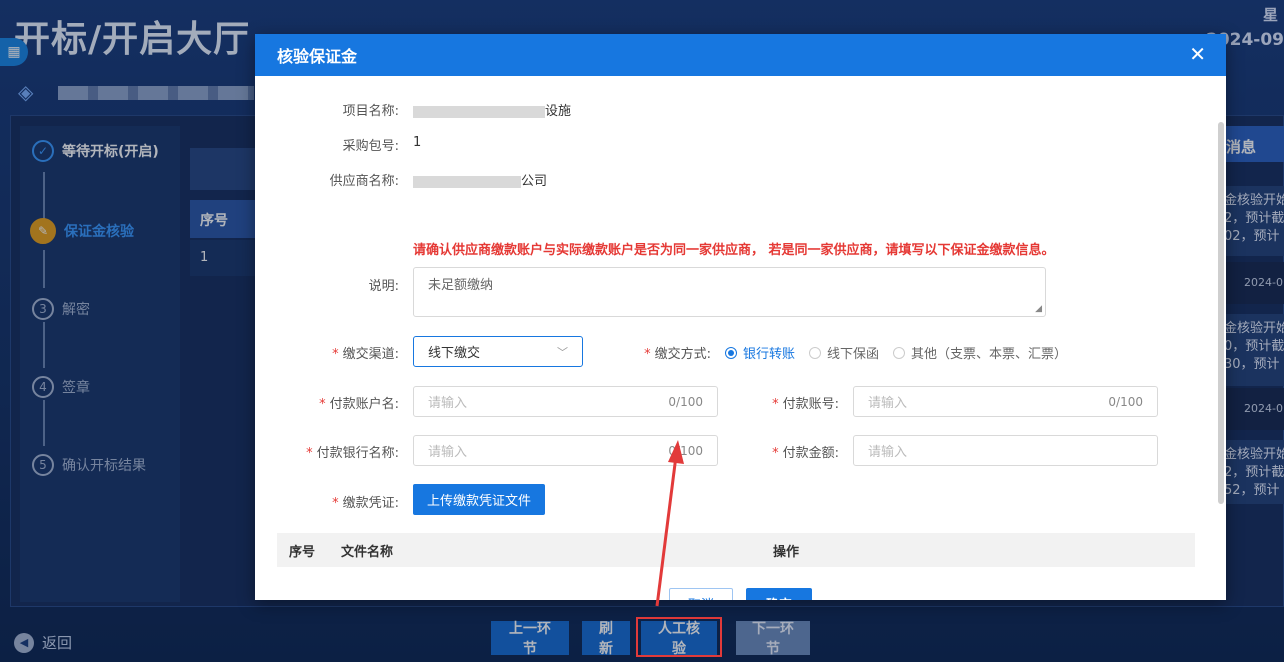  Describe the element at coordinates (565, 401) in the screenshot. I see `account-name-input: 请输入 0/100` at that location.